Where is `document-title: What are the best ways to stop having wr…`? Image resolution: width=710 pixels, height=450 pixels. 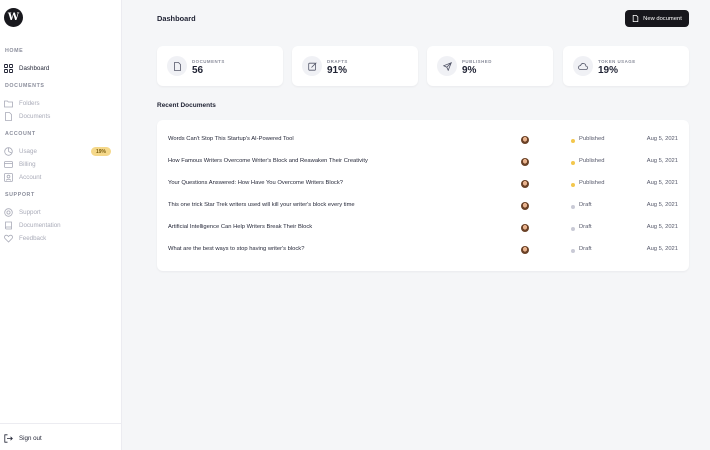
document-title: What are the best ways to stop having wr… is located at coordinates (236, 249).